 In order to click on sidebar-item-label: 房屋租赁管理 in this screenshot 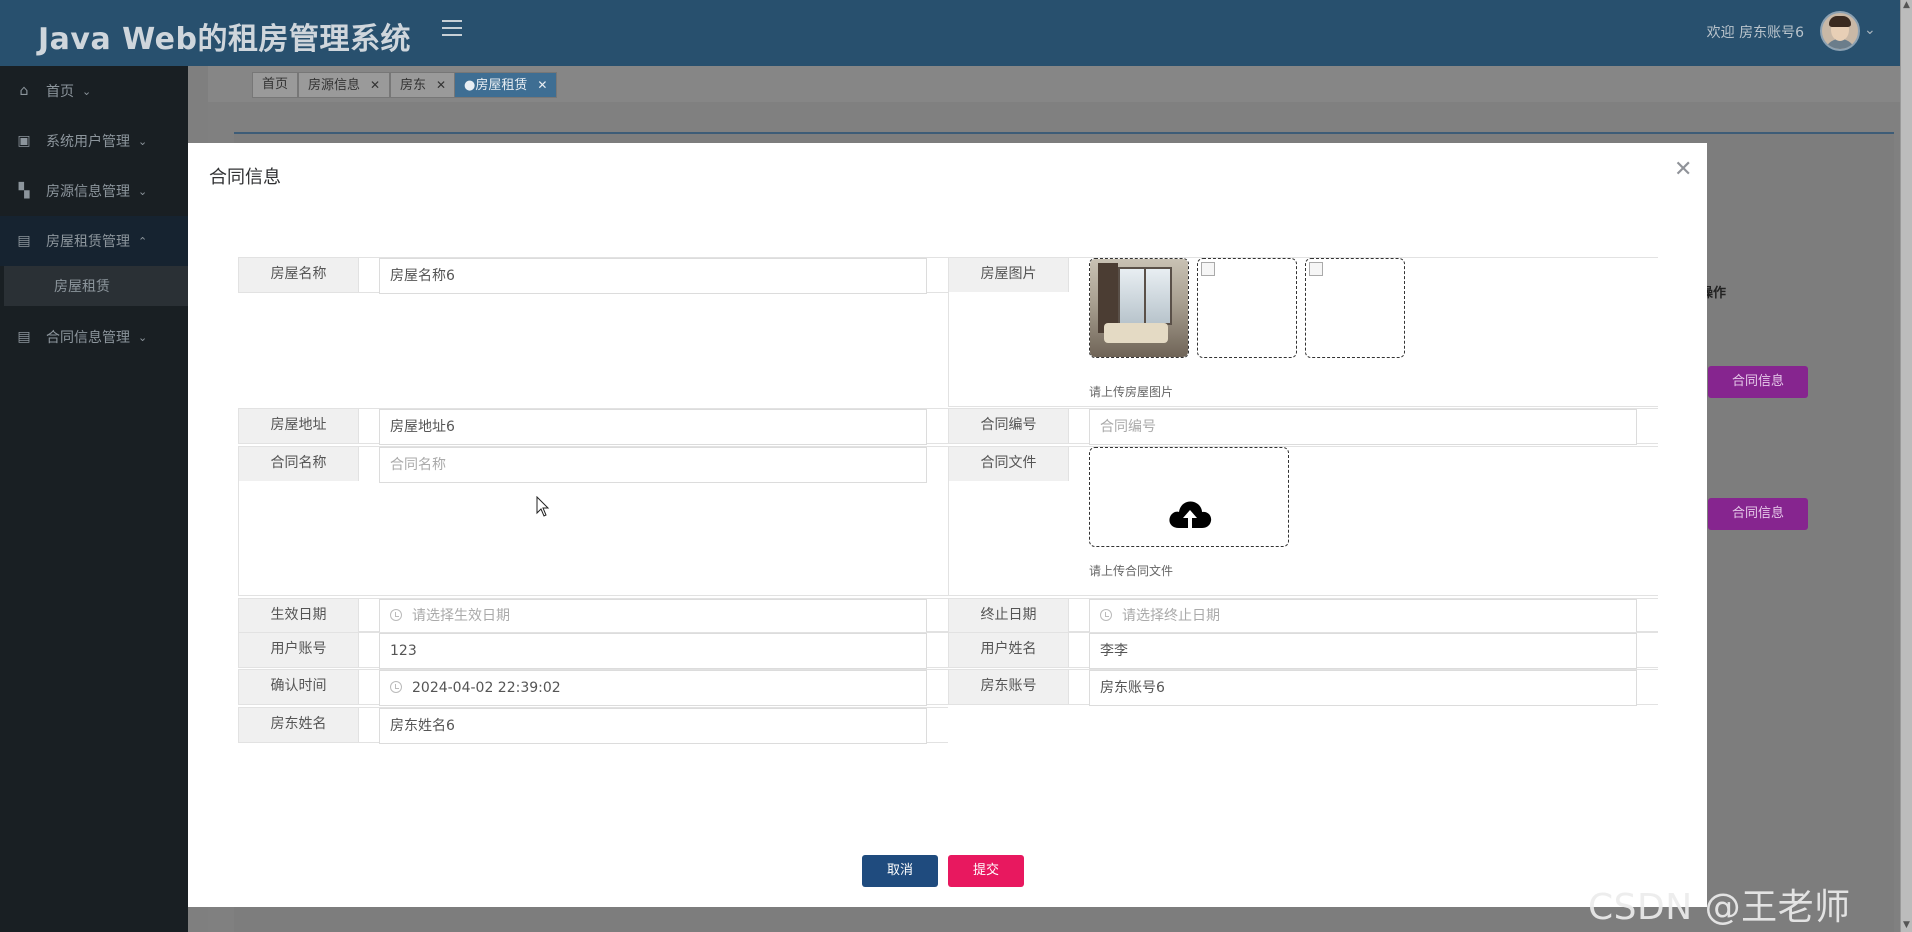, I will do `click(88, 242)`.